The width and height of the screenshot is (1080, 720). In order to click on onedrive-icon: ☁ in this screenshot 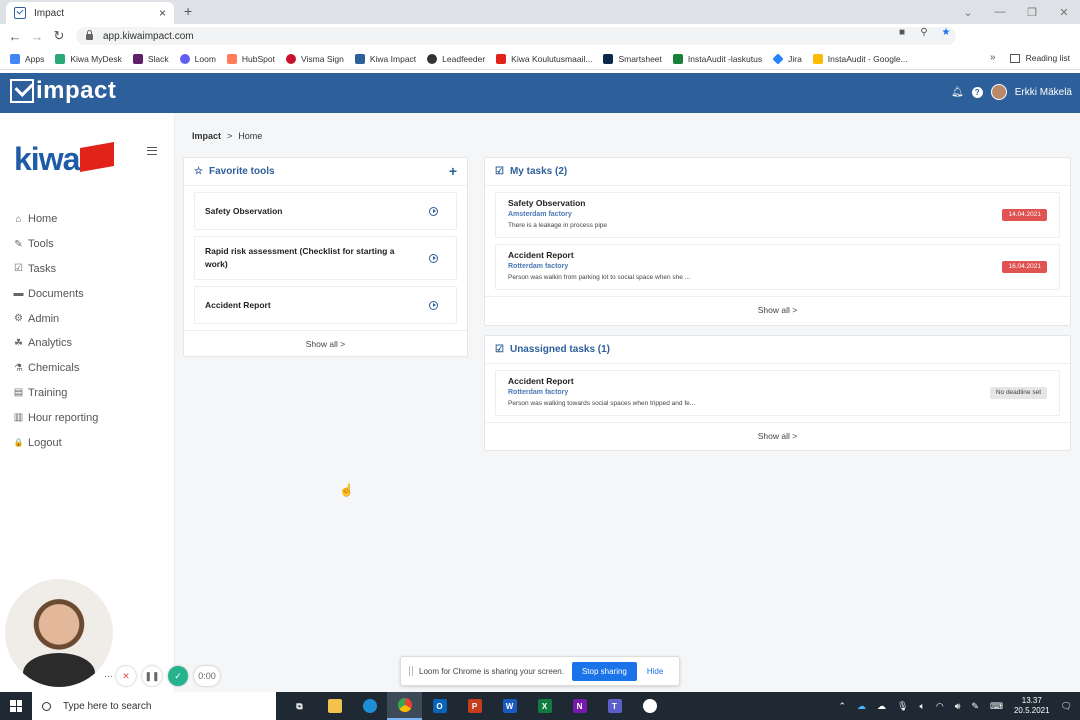, I will do `click(861, 706)`.